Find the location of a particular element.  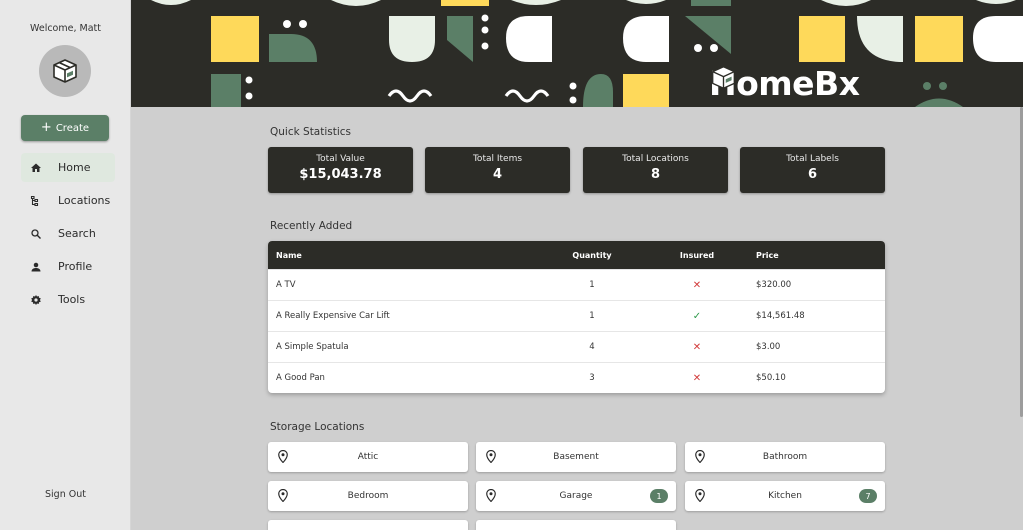

column-header-insured: Insured is located at coordinates (697, 255).